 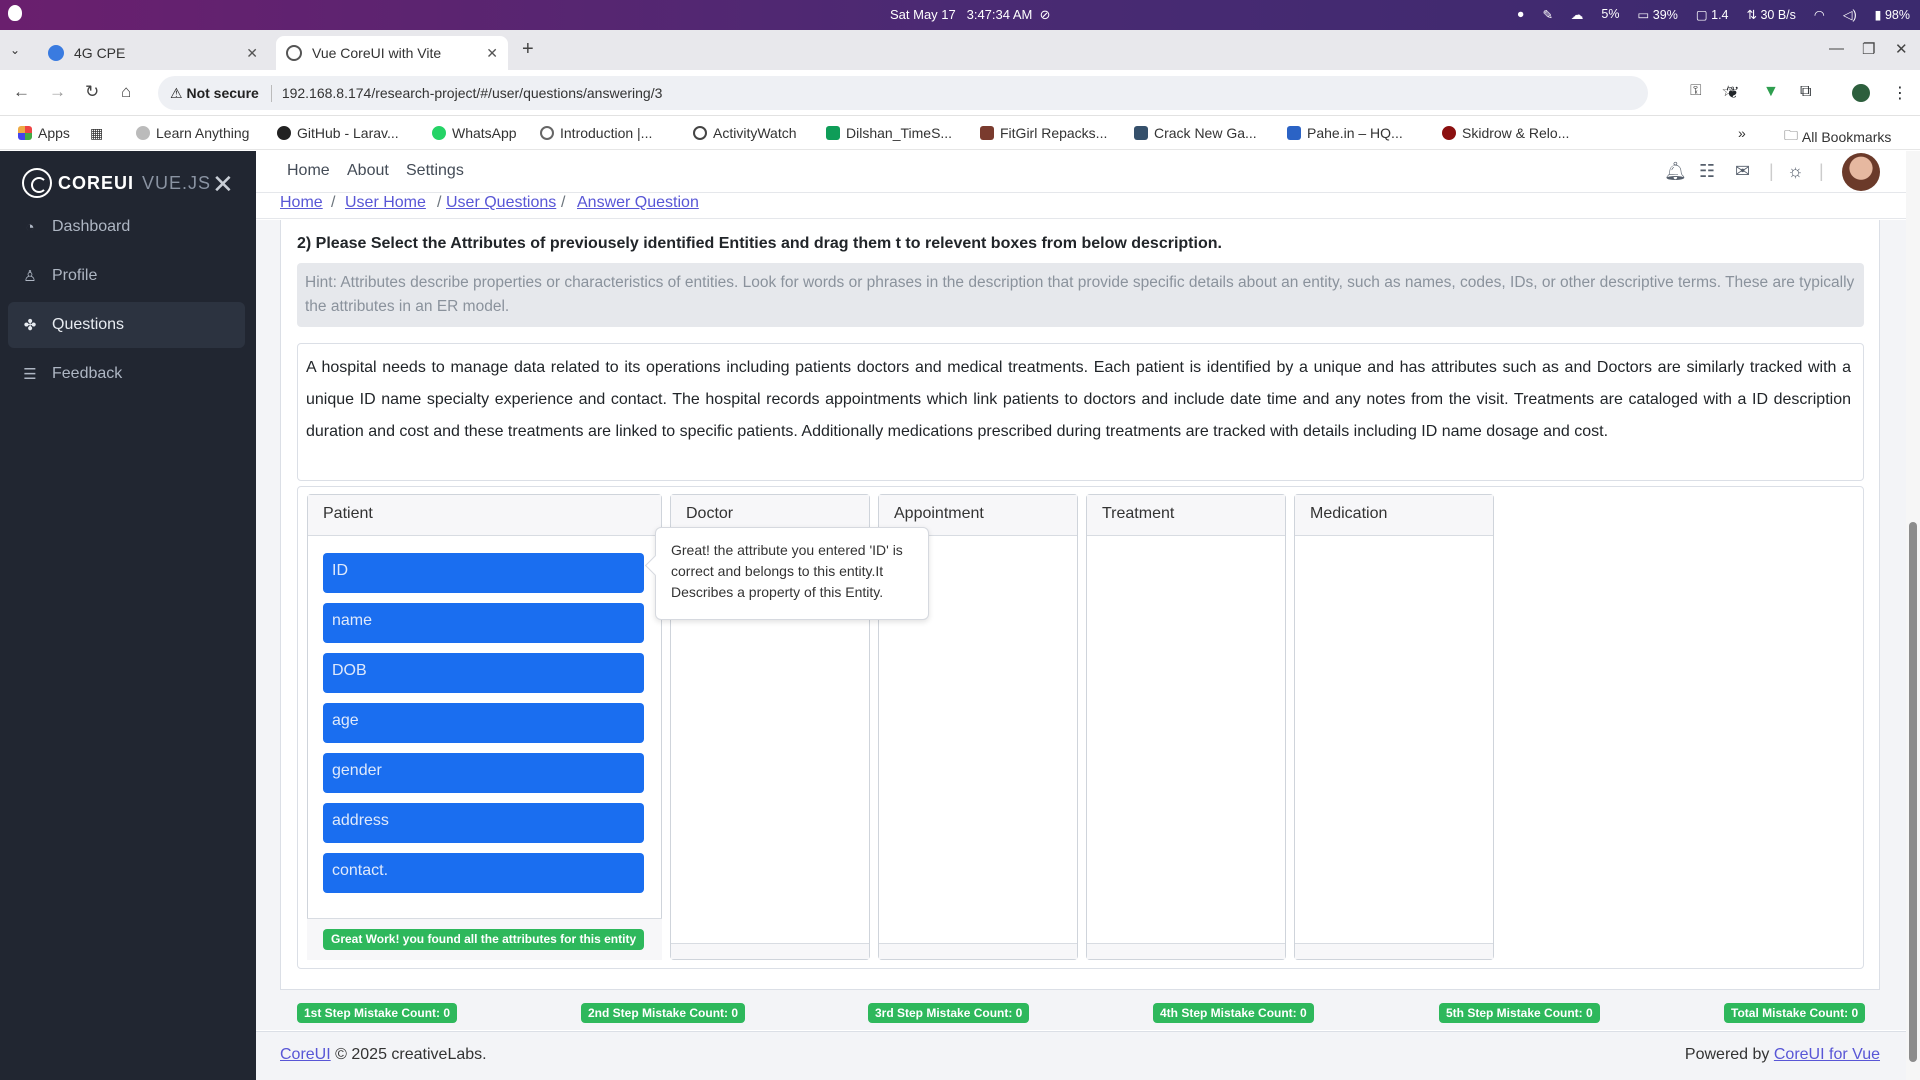 I want to click on battery-readout: ▮ 98%, so click(x=1892, y=14).